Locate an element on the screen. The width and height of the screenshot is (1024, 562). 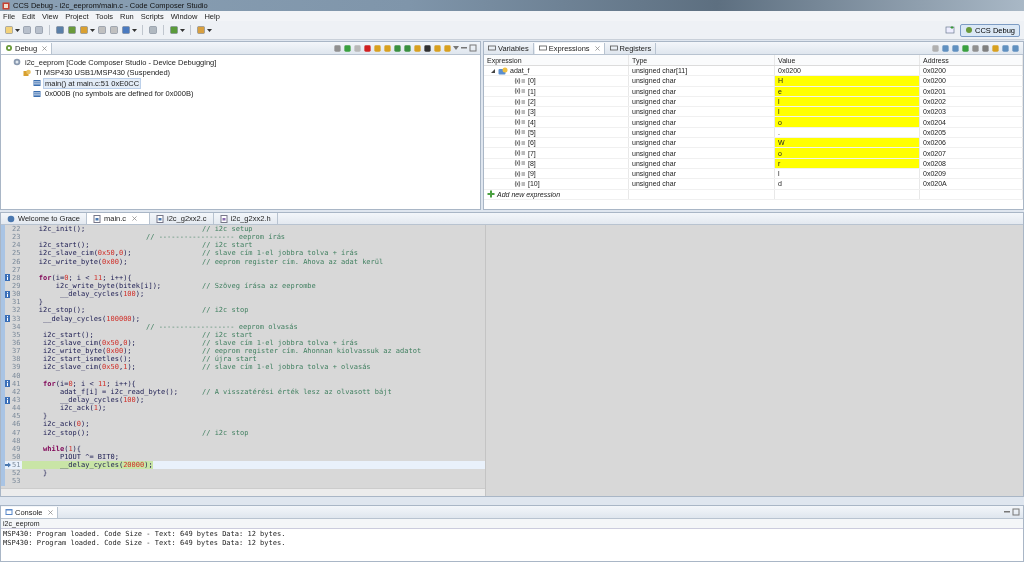
minimize-icon is located at coordinates (1007, 512).